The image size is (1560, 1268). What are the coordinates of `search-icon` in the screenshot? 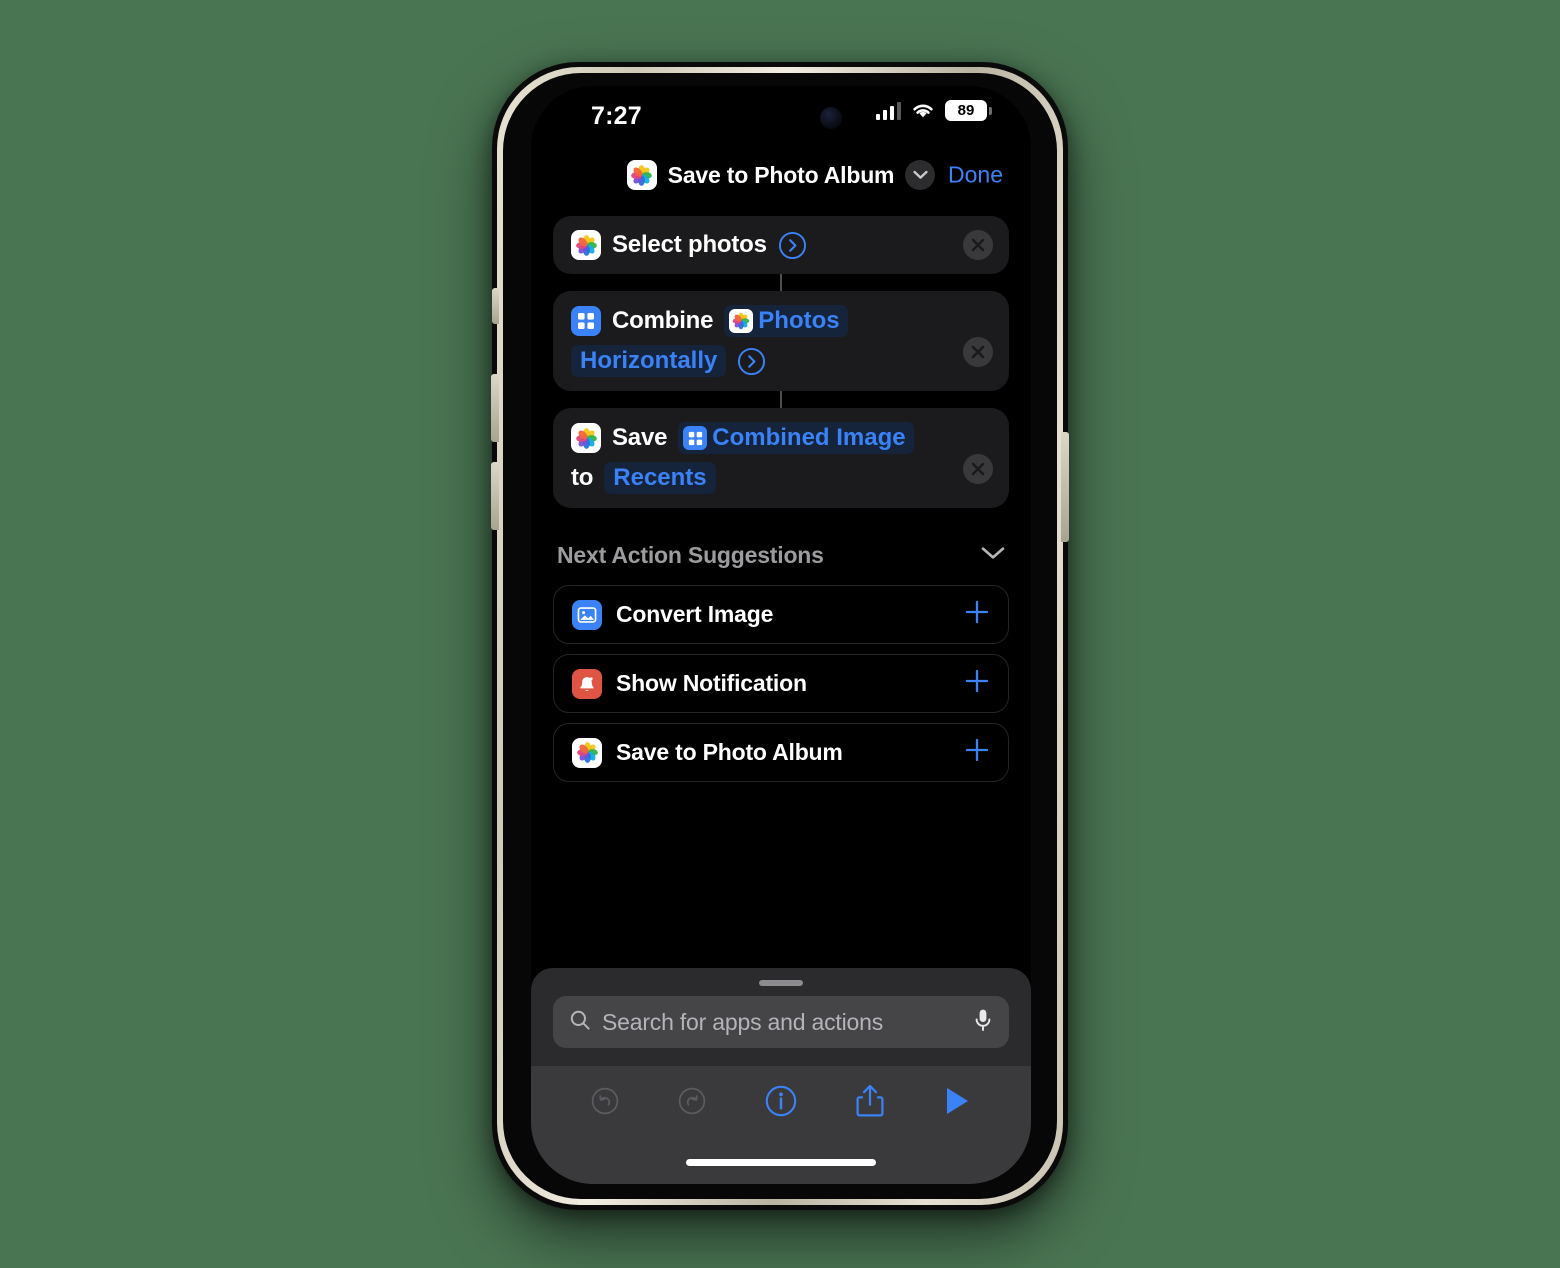 It's located at (580, 1022).